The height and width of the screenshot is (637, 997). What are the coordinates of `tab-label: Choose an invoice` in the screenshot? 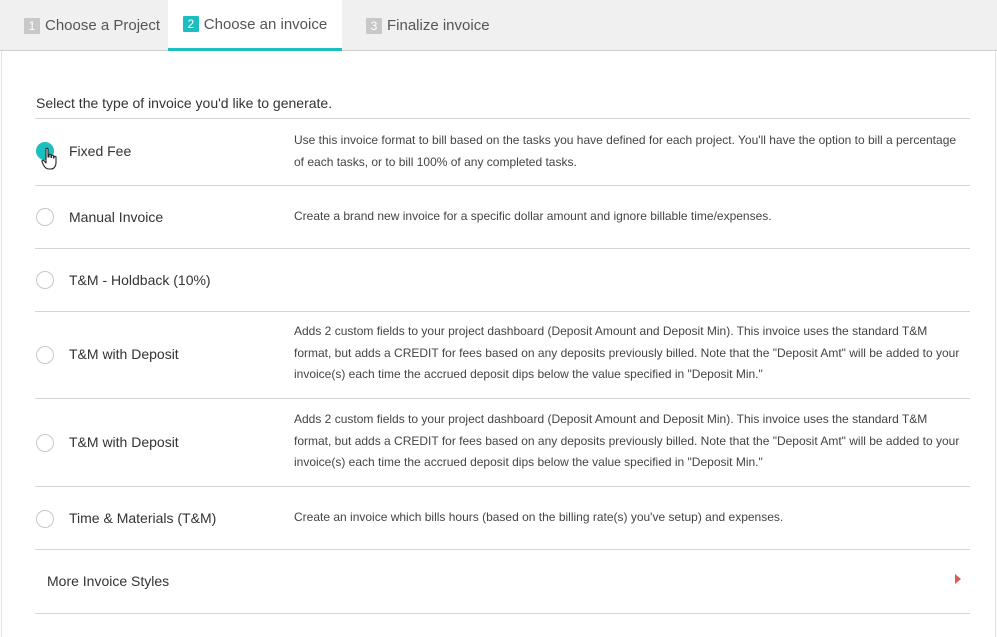 It's located at (265, 24).